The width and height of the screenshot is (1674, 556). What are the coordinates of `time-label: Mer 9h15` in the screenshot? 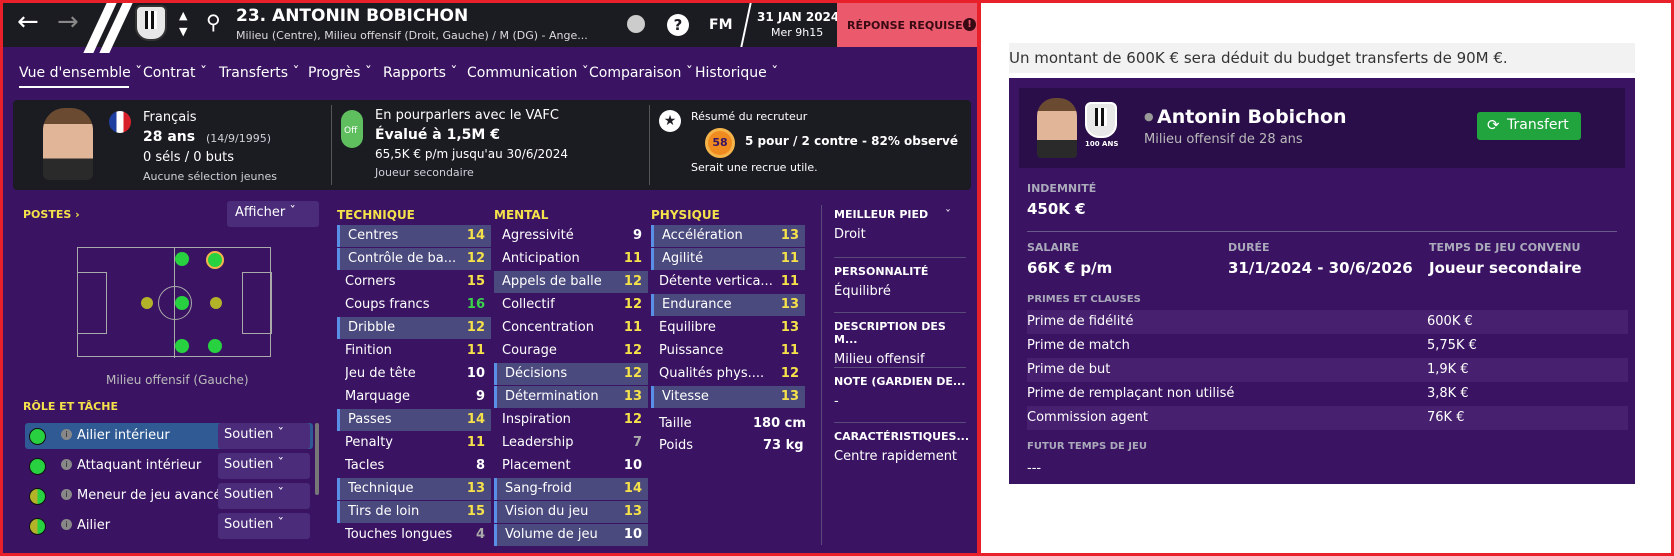 It's located at (797, 32).